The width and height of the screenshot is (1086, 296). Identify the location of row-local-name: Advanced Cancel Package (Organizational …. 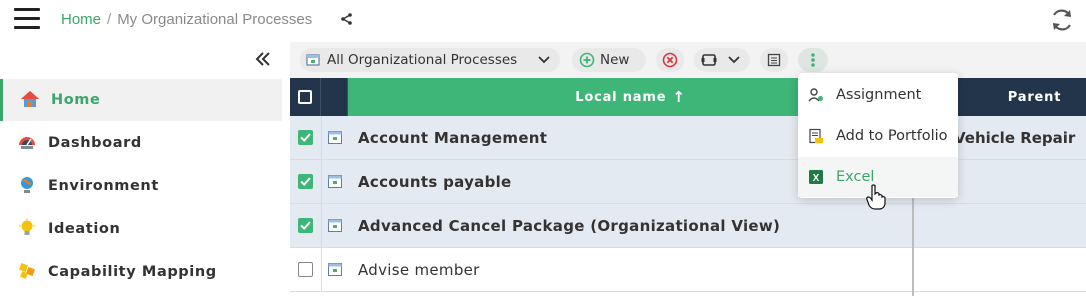
(569, 226).